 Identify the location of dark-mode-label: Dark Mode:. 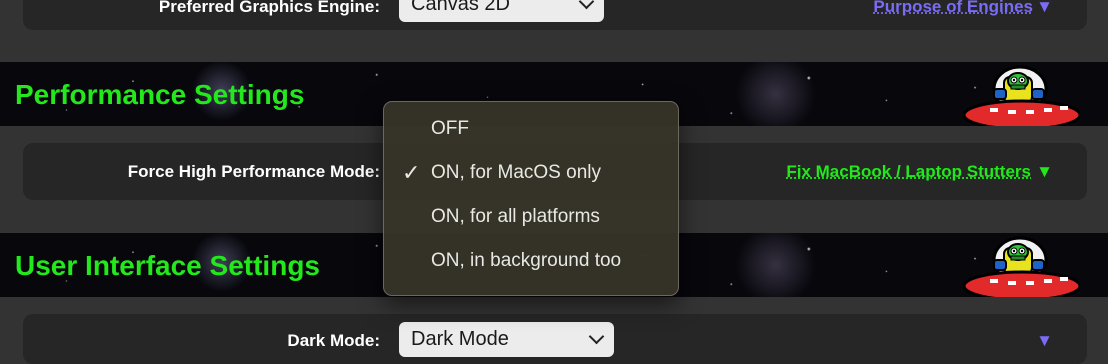
(333, 340).